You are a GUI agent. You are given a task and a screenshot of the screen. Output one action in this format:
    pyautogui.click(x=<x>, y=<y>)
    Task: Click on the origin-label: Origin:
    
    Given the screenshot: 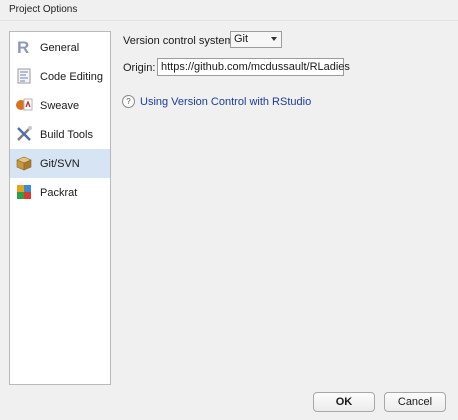 What is the action you would take?
    pyautogui.click(x=139, y=68)
    